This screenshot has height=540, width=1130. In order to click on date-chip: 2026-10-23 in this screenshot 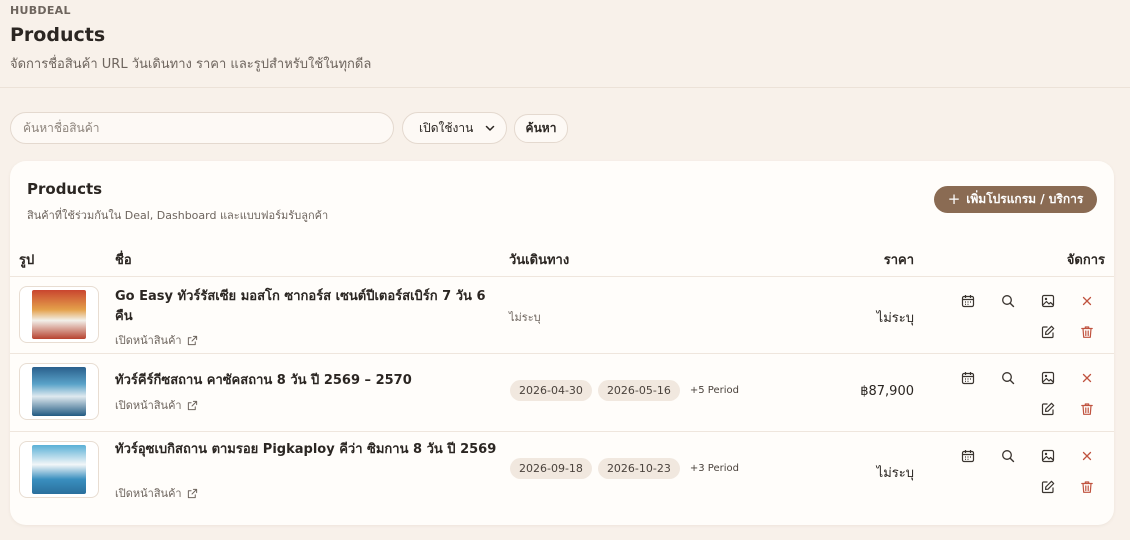, I will do `click(638, 468)`.